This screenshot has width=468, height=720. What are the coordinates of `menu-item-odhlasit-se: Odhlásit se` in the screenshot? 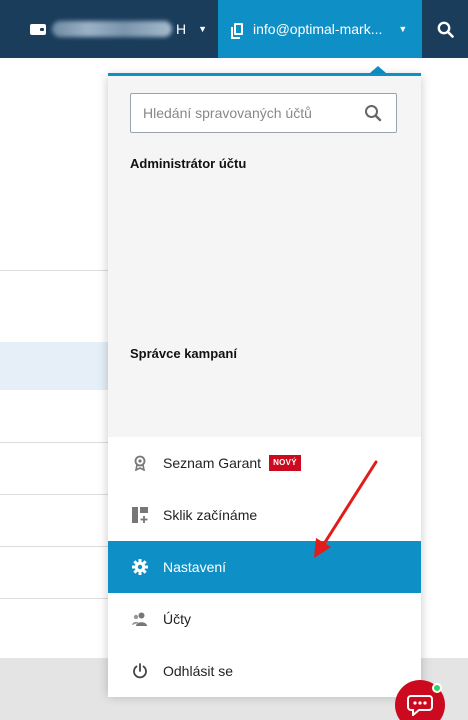 It's located at (264, 671).